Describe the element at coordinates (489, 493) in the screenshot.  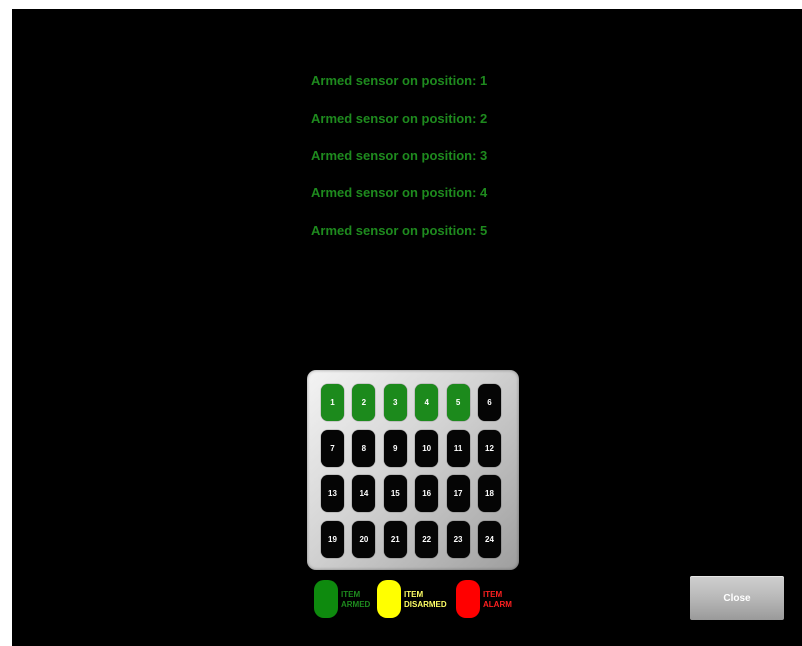
I see `sensor-button: 18` at that location.